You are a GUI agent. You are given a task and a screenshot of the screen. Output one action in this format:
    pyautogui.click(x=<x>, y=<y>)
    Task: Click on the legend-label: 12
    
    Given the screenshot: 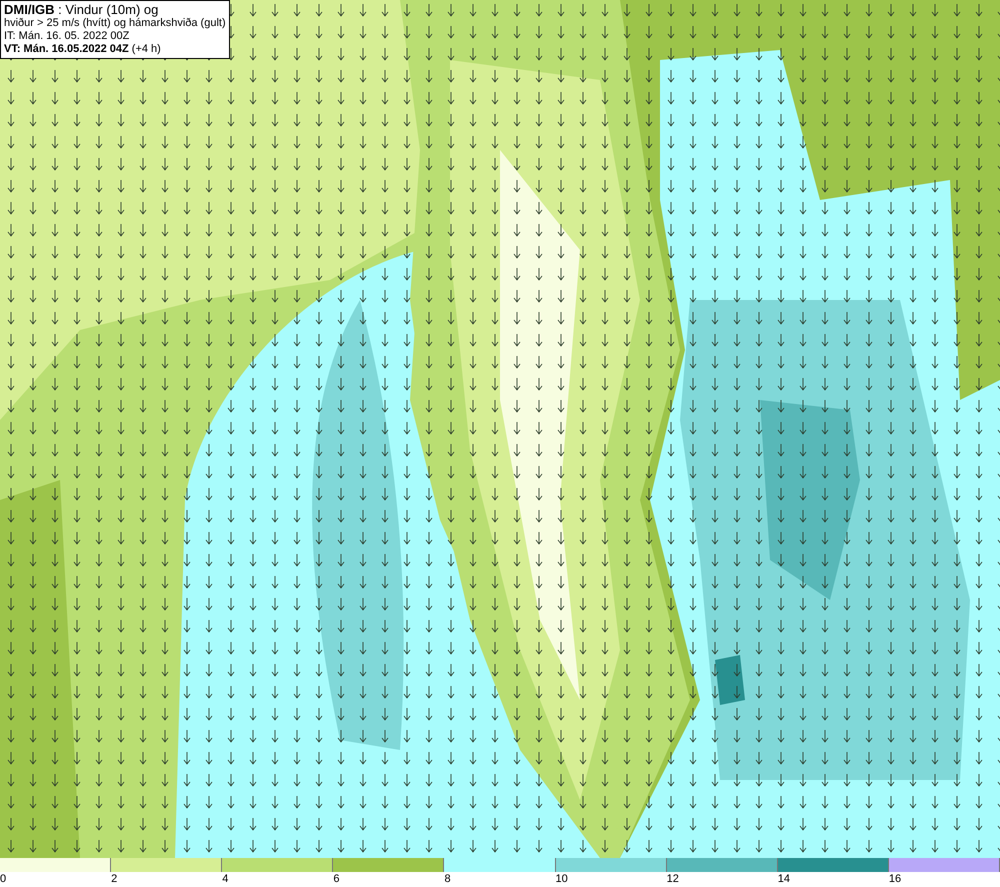 What is the action you would take?
    pyautogui.click(x=672, y=879)
    